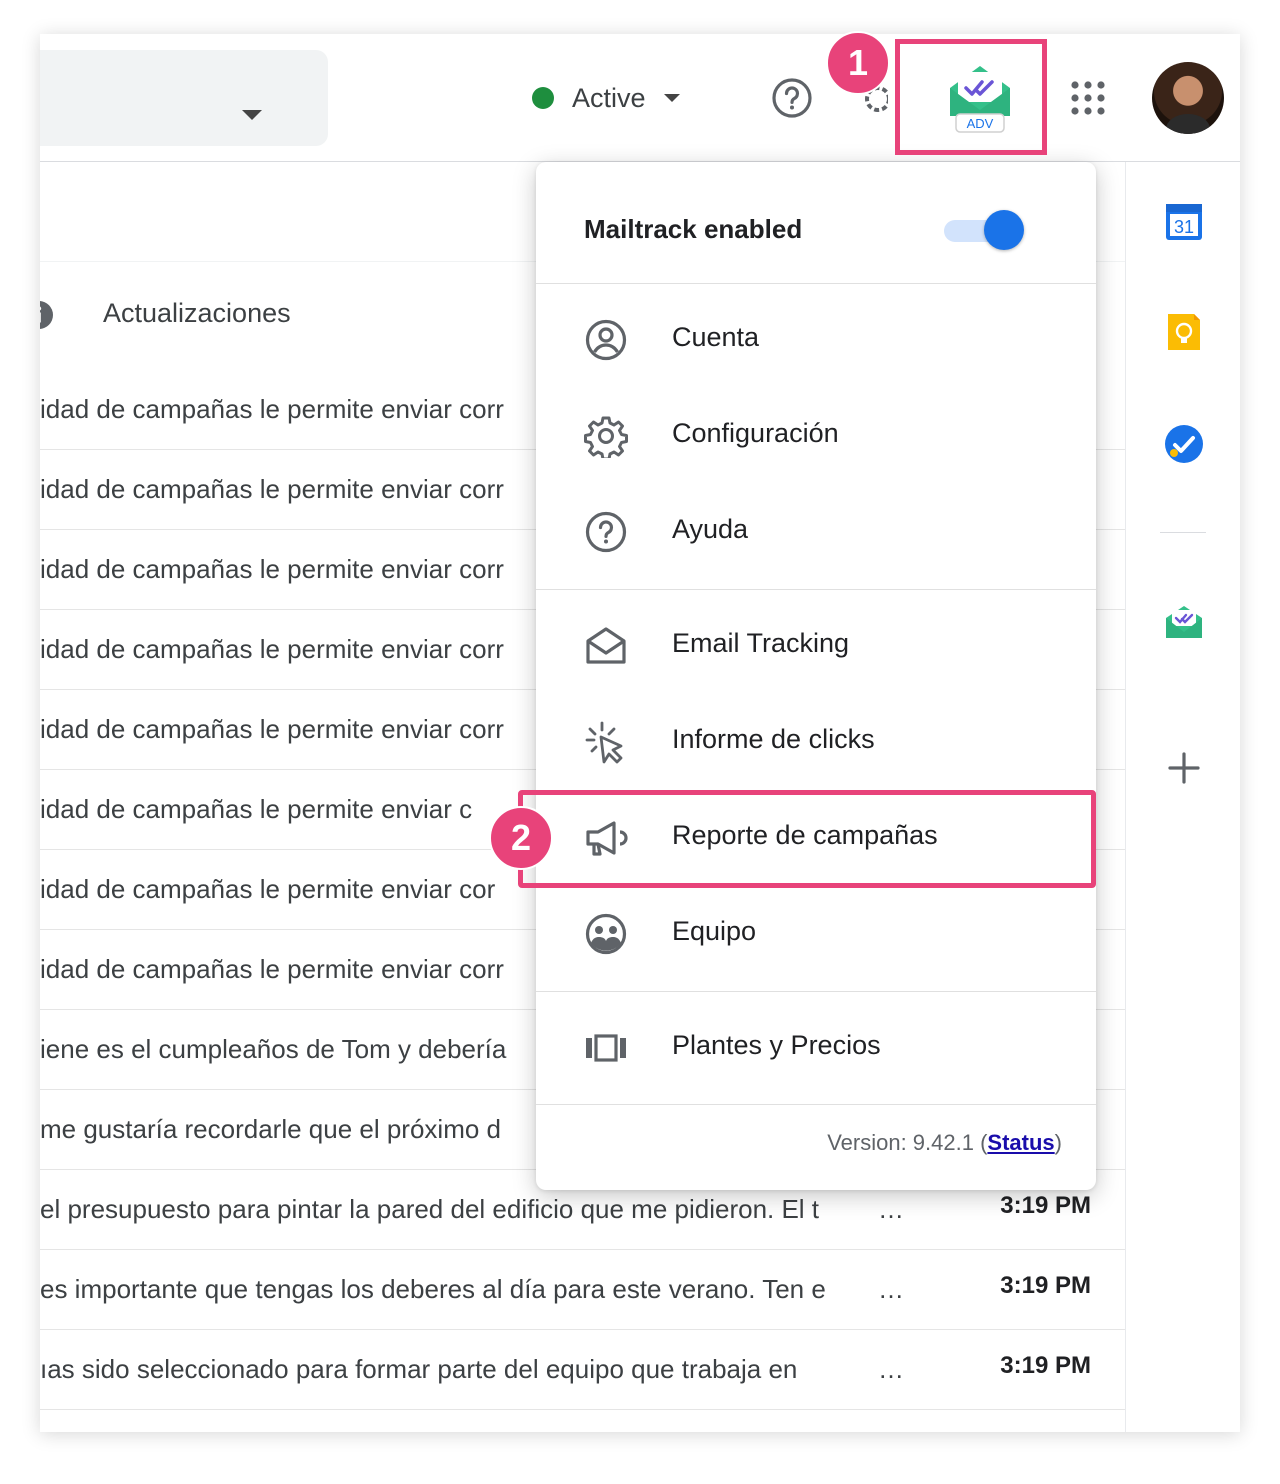 Image resolution: width=1280 pixels, height=1484 pixels. Describe the element at coordinates (716, 337) in the screenshot. I see `menu-item-label: Cuenta` at that location.